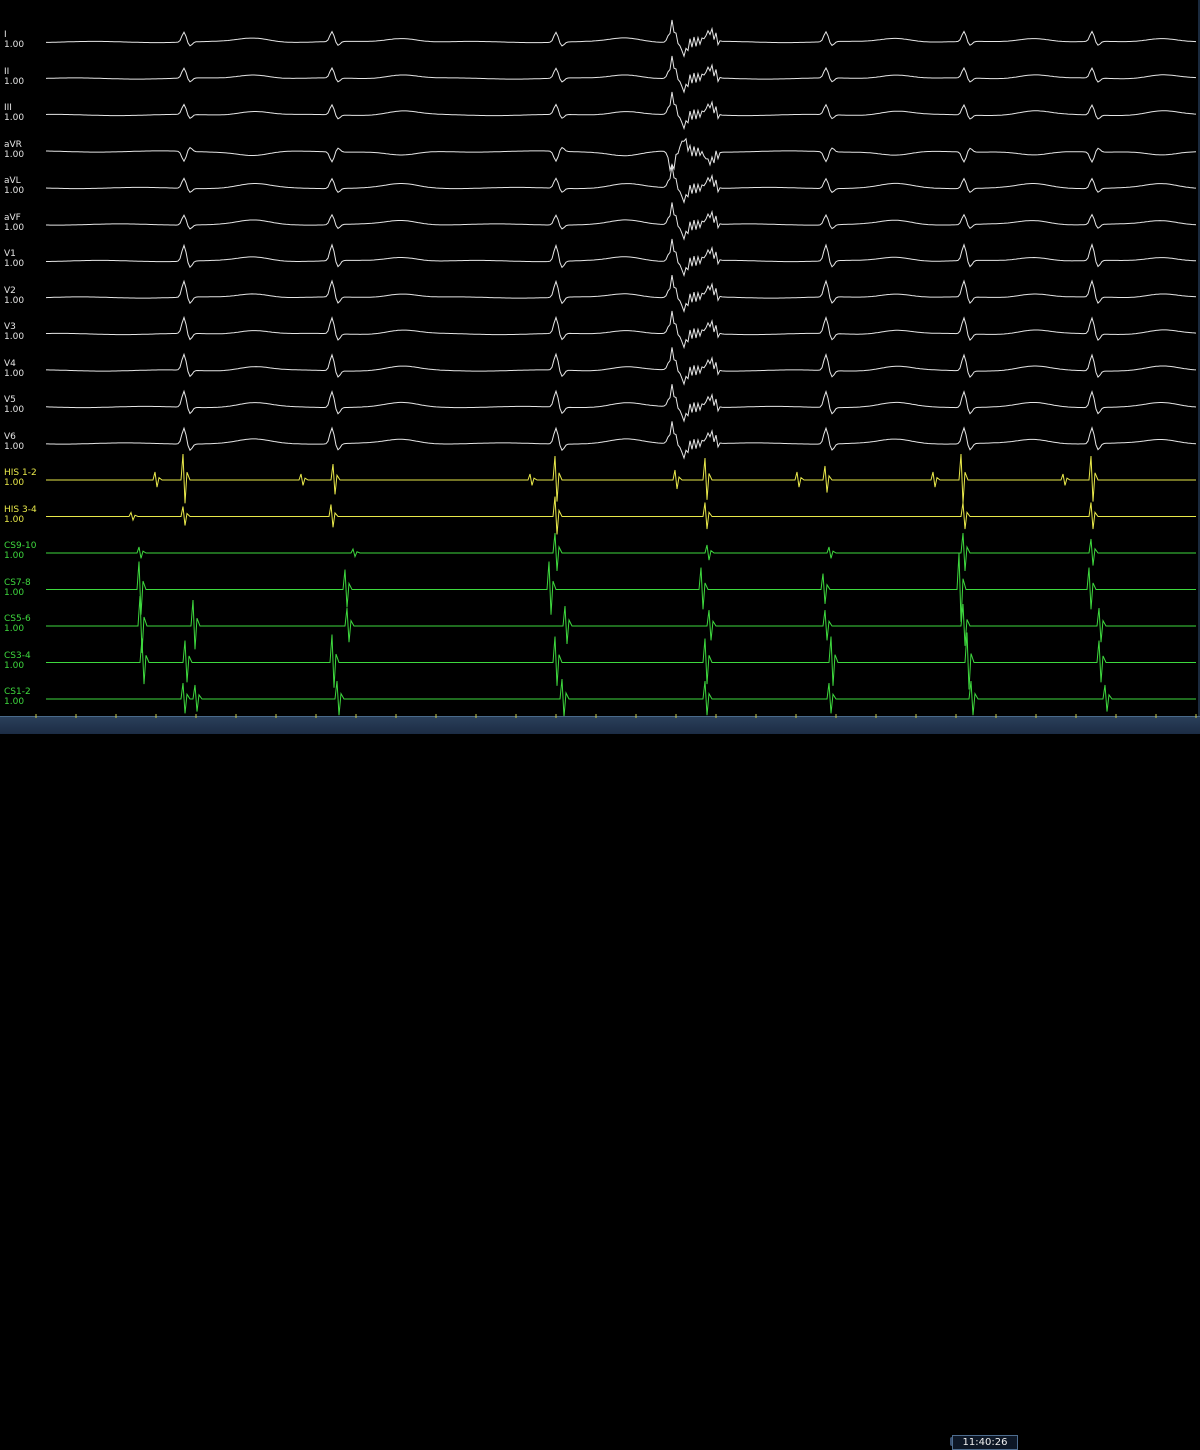  I want to click on channel-label: III 1.00, so click(14, 113).